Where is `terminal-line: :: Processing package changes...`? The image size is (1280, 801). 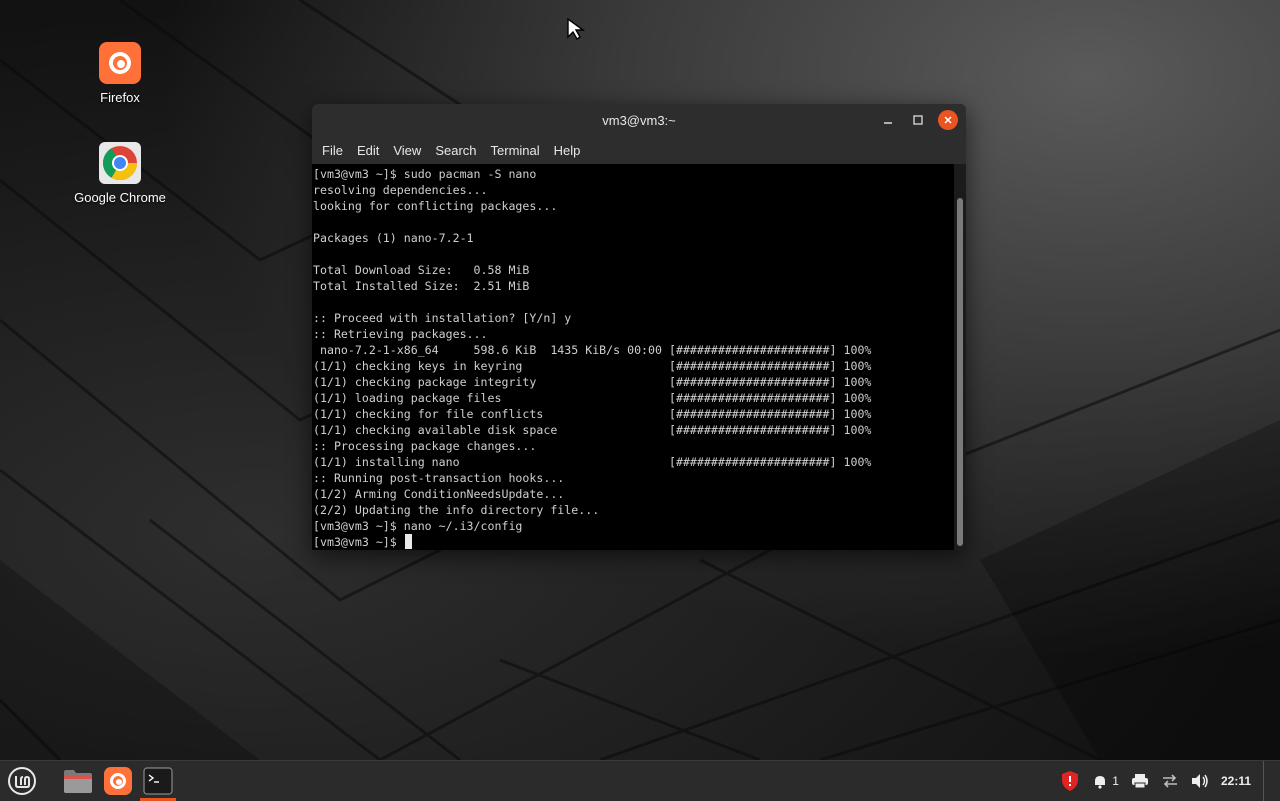 terminal-line: :: Processing package changes... is located at coordinates (425, 446).